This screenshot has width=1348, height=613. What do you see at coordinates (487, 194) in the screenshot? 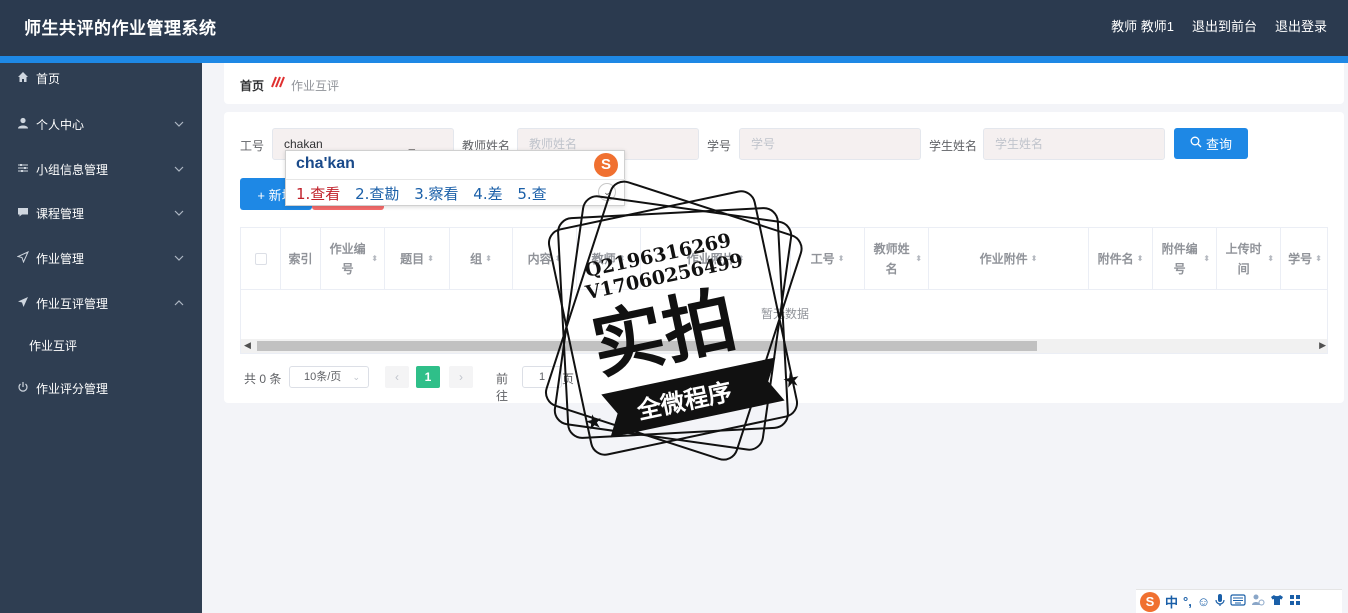
I see `ime-candidate: 4.差` at bounding box center [487, 194].